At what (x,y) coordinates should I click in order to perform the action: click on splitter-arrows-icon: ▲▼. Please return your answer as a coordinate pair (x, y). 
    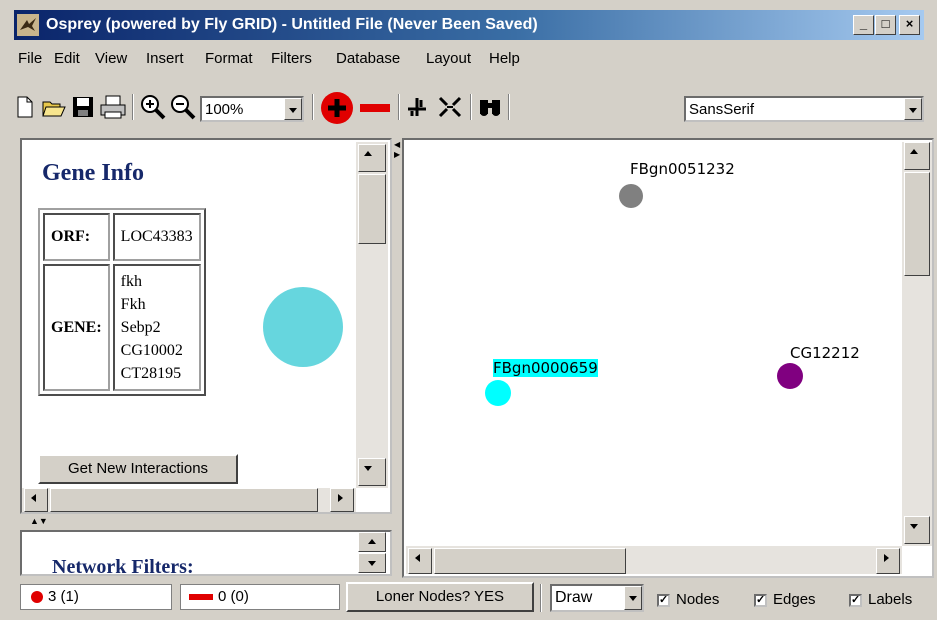
    Looking at the image, I should click on (39, 521).